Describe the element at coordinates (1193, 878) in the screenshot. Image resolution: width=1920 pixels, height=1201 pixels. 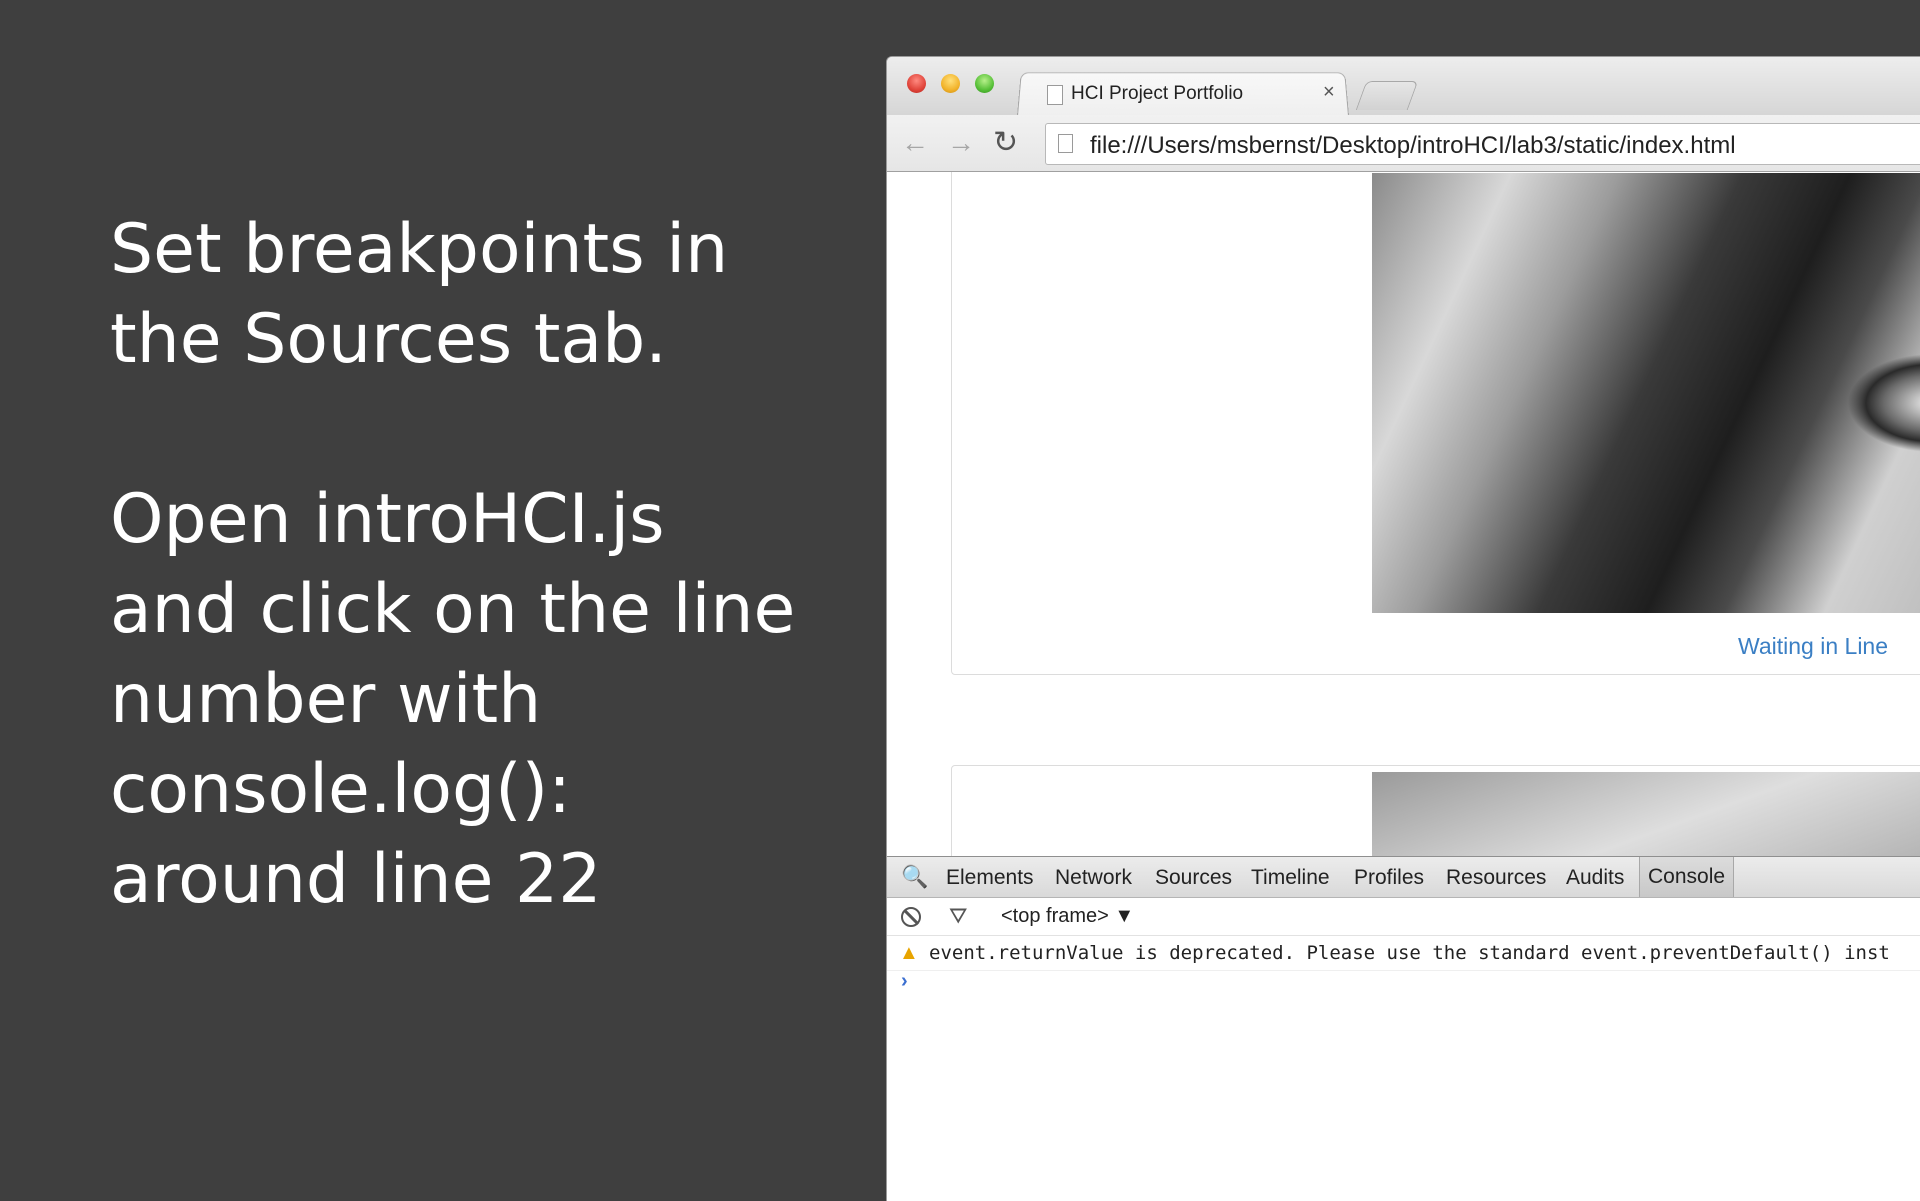
I see `tab-sources: Sources` at that location.